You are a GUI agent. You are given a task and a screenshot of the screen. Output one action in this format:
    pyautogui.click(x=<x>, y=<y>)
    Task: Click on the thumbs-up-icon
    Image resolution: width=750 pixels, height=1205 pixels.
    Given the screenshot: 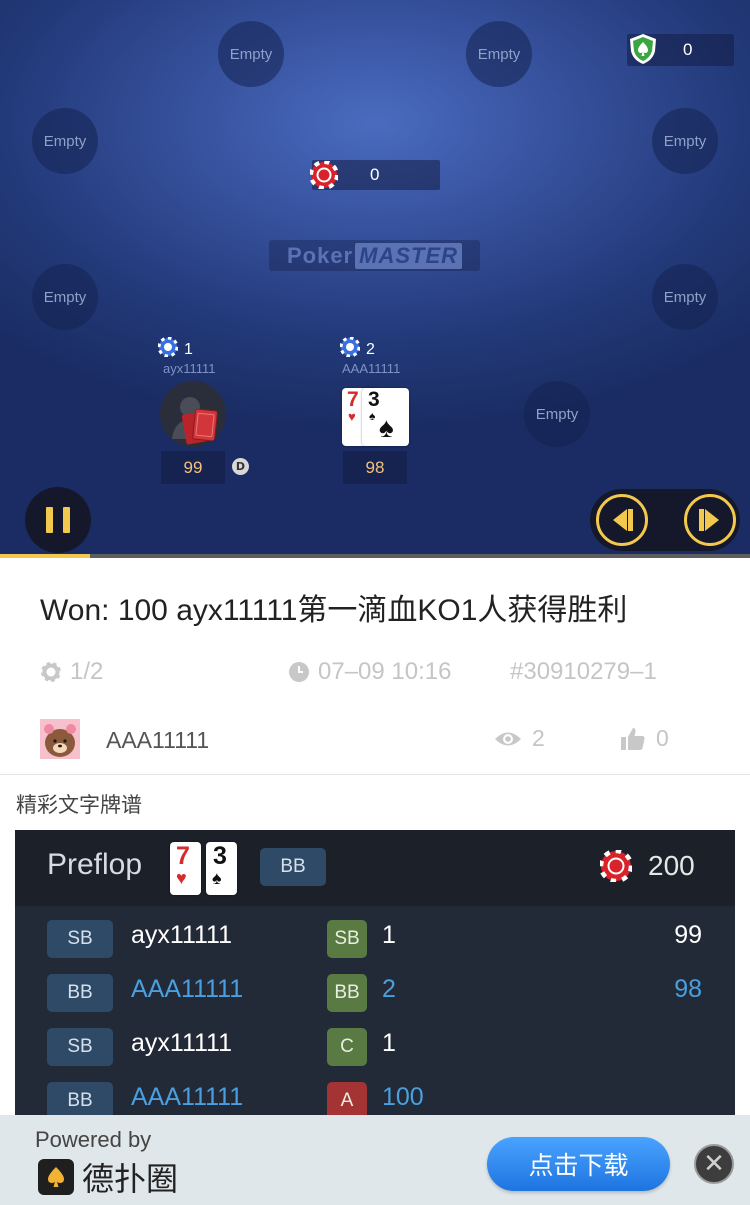 What is the action you would take?
    pyautogui.click(x=633, y=738)
    